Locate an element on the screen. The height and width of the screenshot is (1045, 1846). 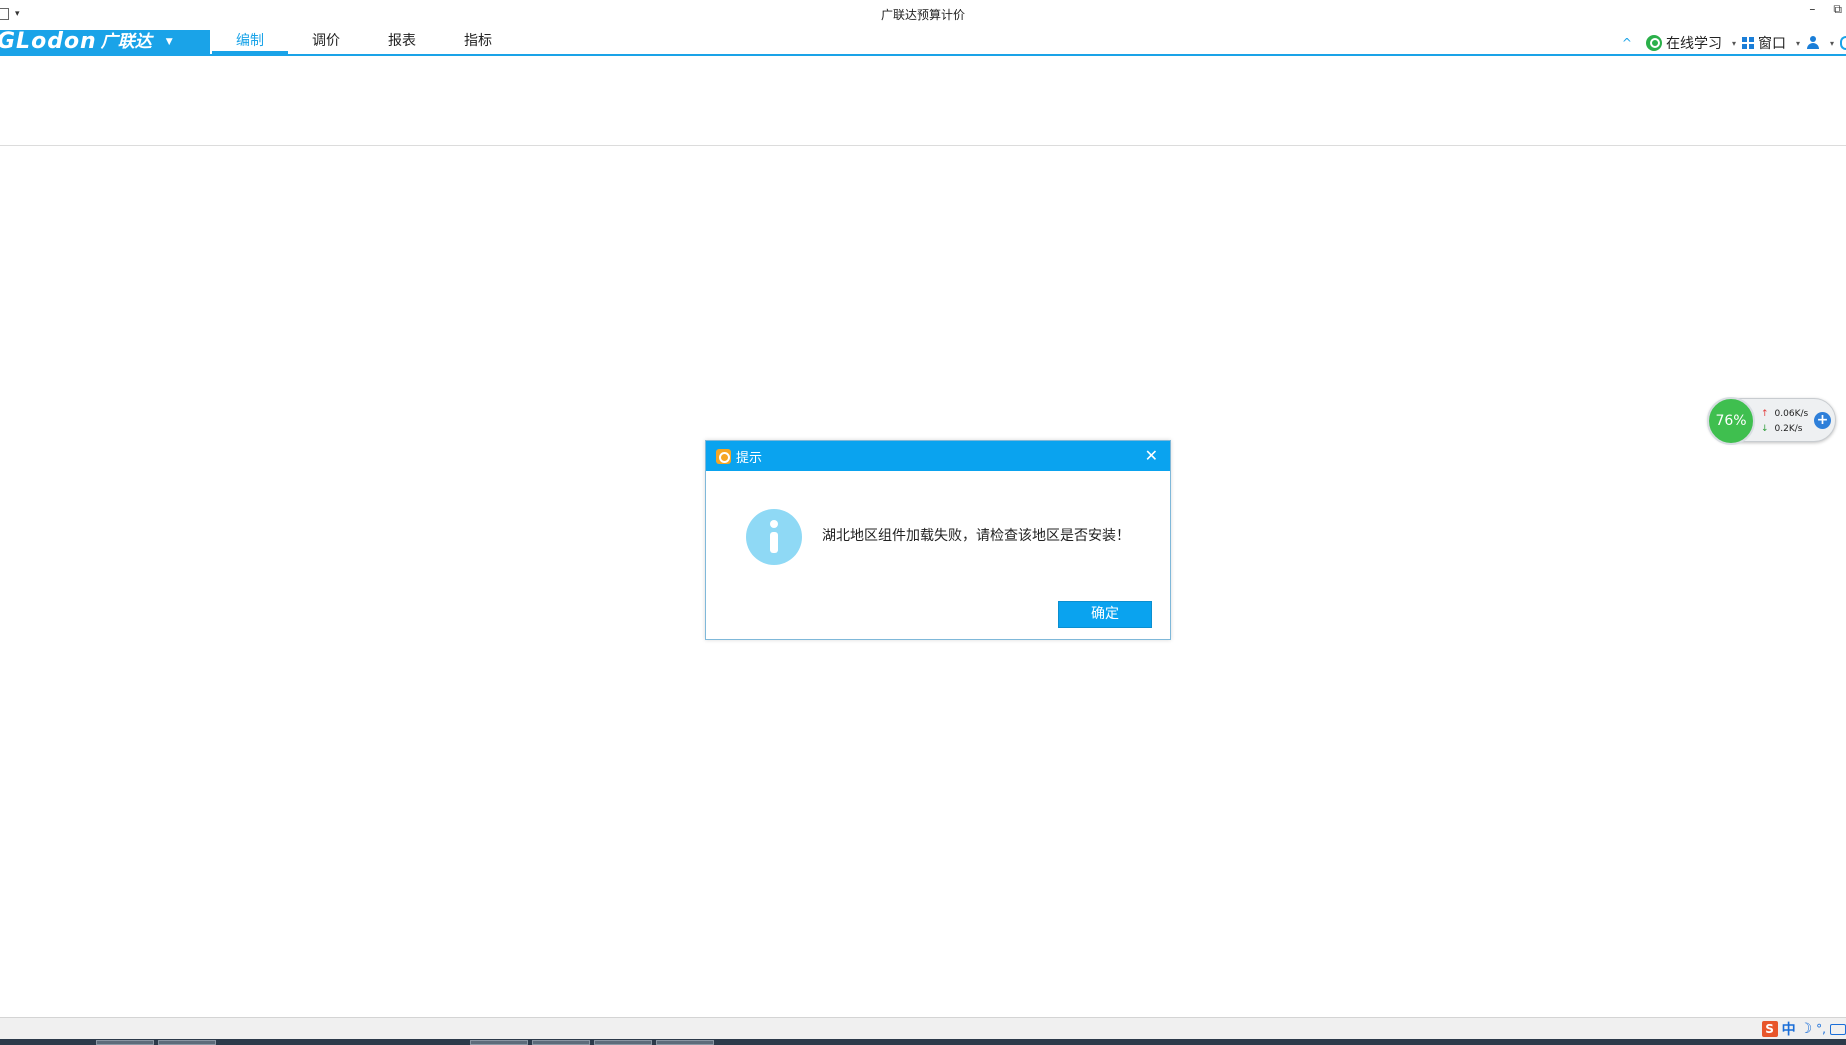
chevron-down-icon: ▼ is located at coordinates (169, 42).